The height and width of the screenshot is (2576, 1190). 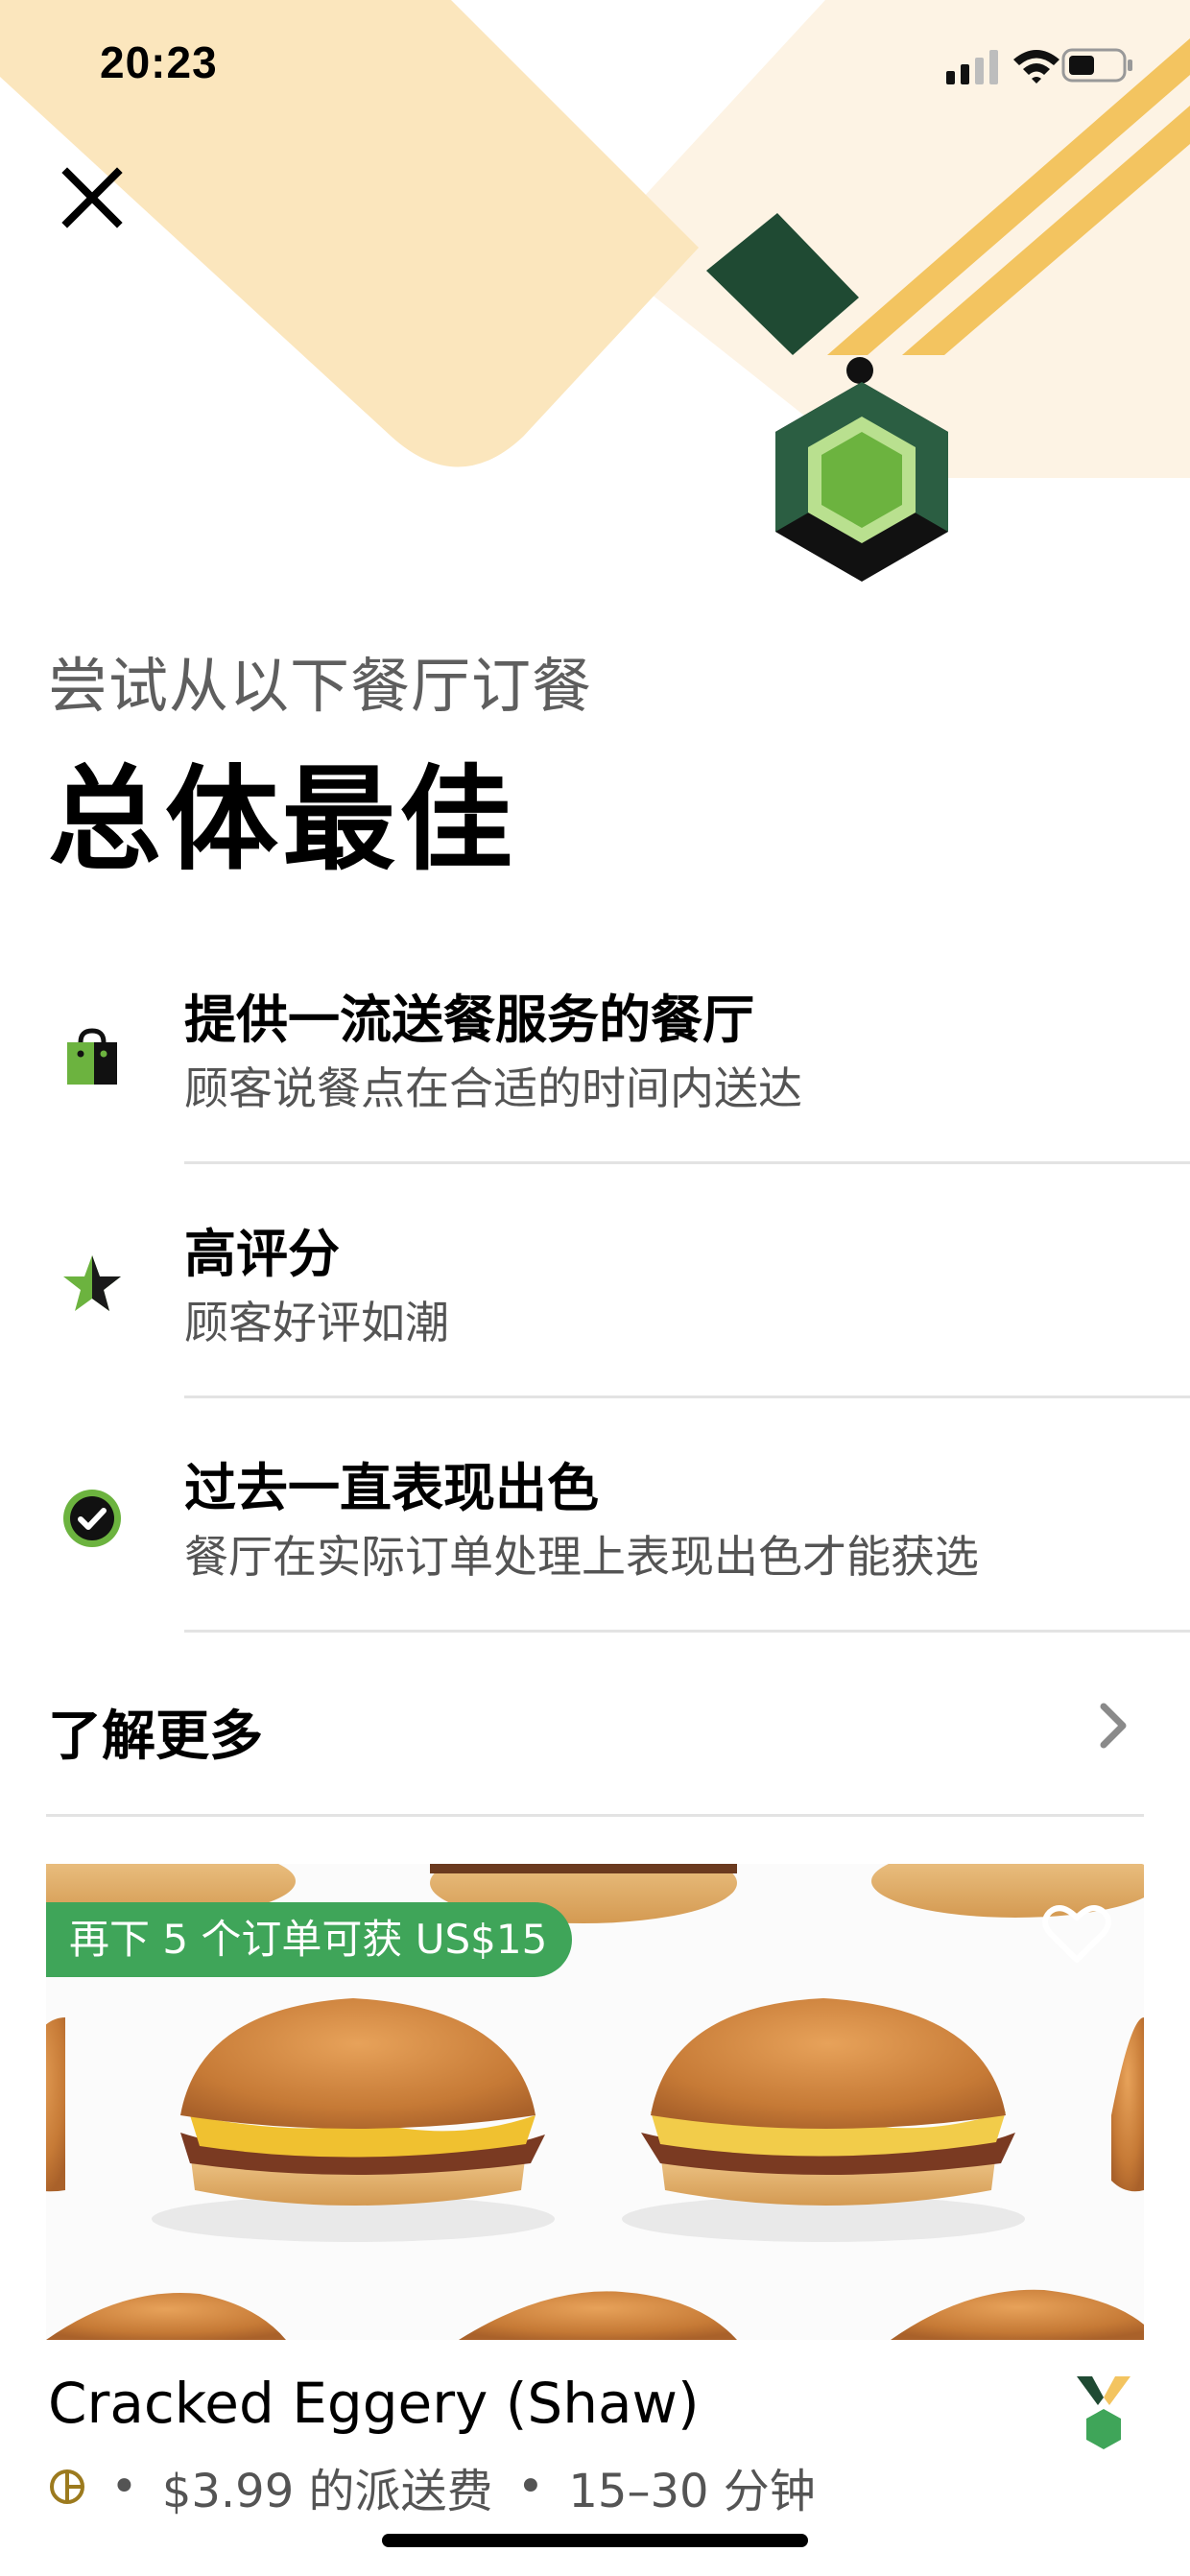 What do you see at coordinates (861, 482) in the screenshot?
I see `best-overall-medal-icon` at bounding box center [861, 482].